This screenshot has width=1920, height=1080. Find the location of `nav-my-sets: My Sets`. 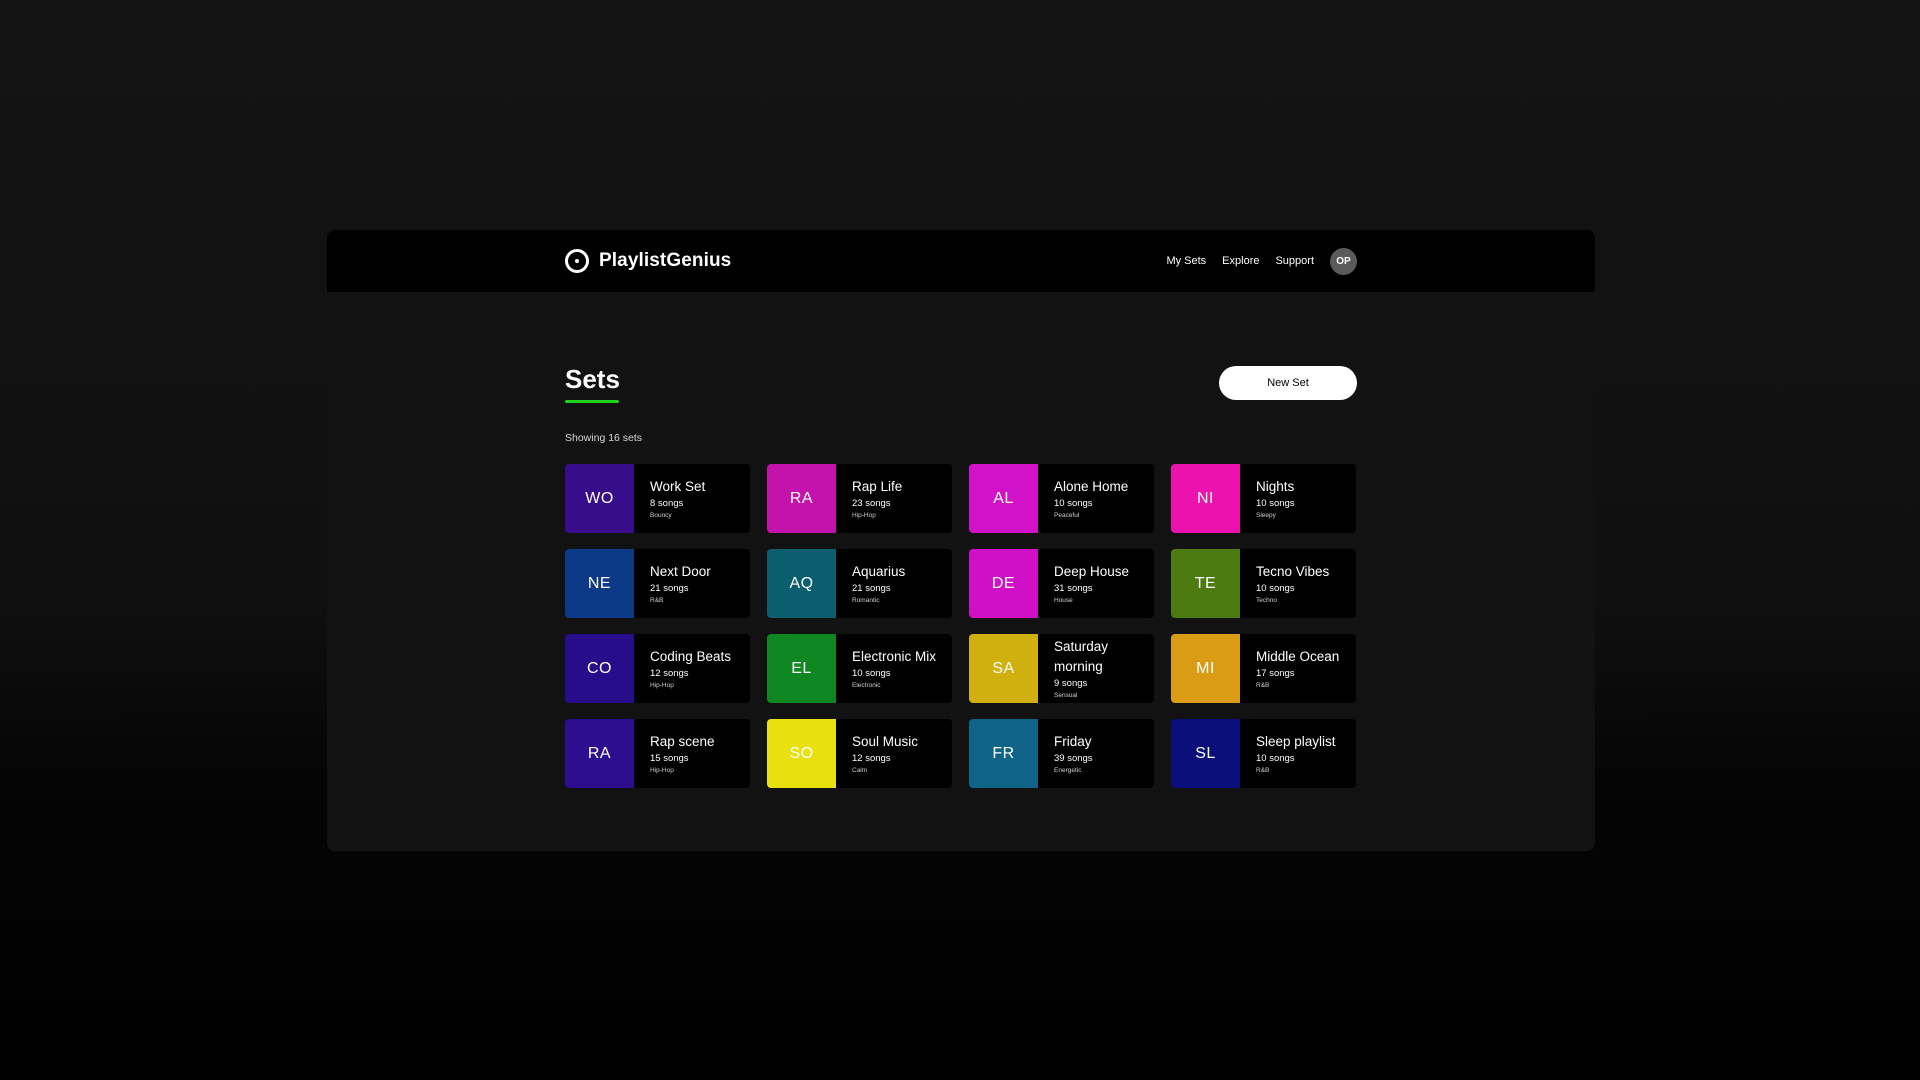

nav-my-sets: My Sets is located at coordinates (1186, 261).